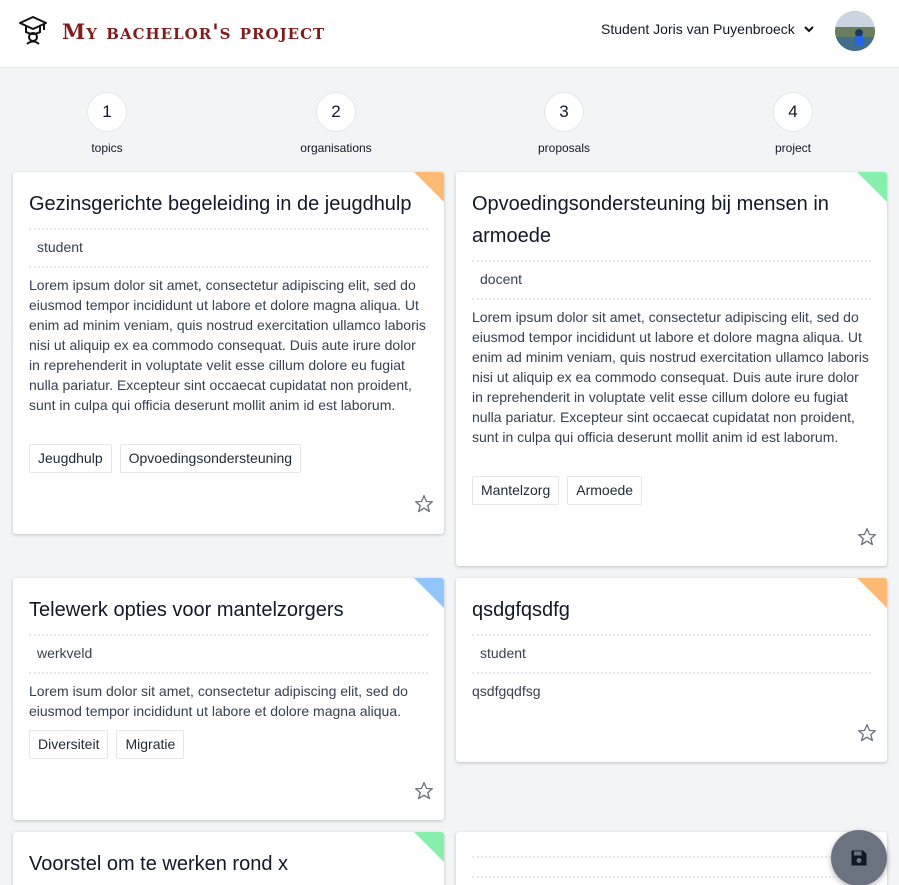 The image size is (899, 885). What do you see at coordinates (336, 148) in the screenshot?
I see `step-label: organisations` at bounding box center [336, 148].